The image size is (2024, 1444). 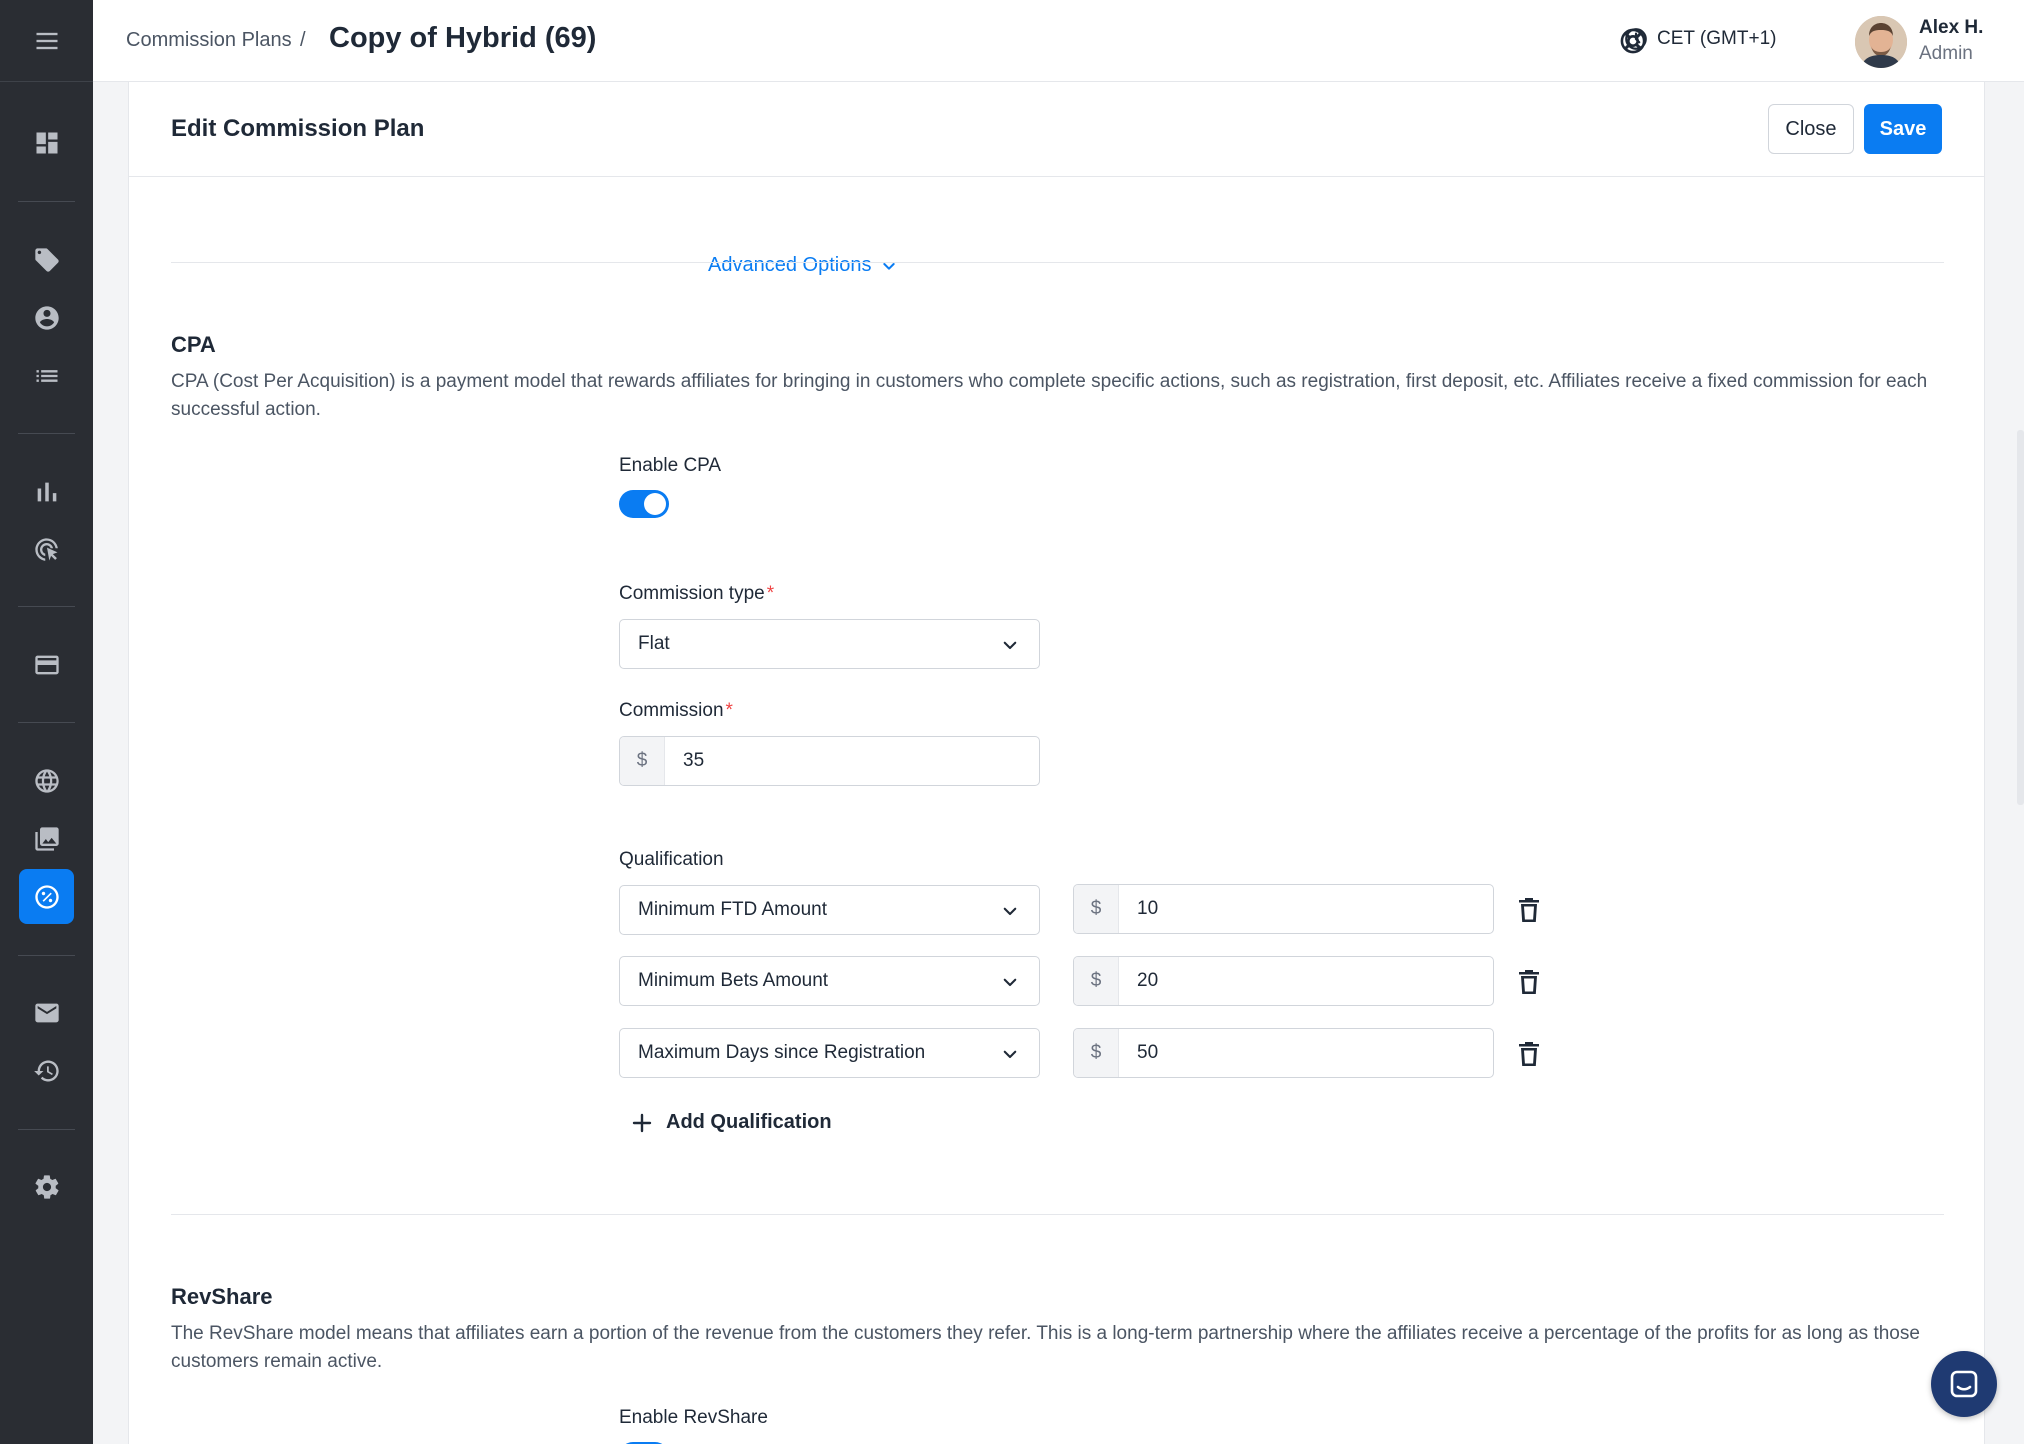 What do you see at coordinates (671, 860) in the screenshot?
I see `qualification-label: Qualification` at bounding box center [671, 860].